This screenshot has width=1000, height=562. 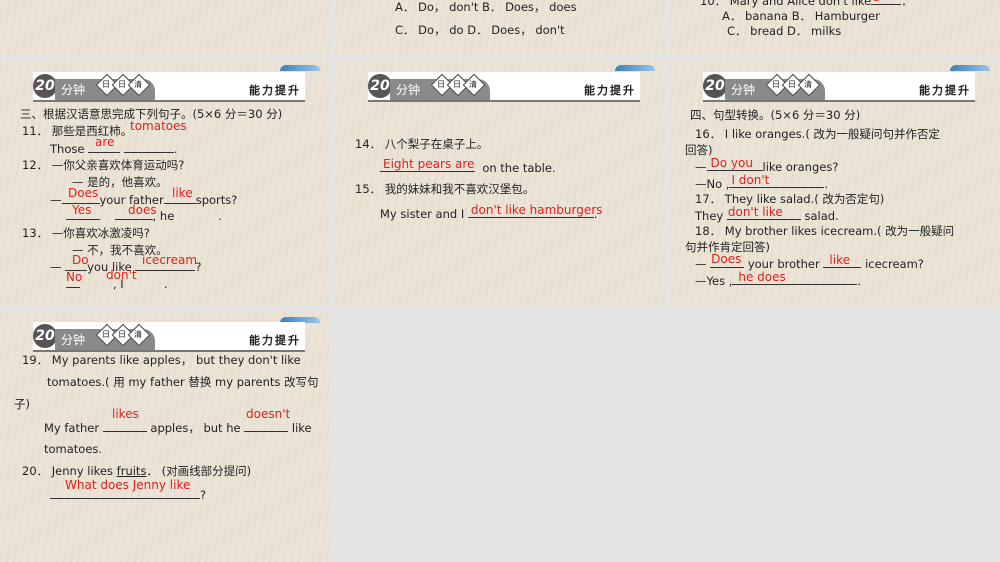 What do you see at coordinates (536, 210) in the screenshot?
I see `q15-answer: don't like hamburgers` at bounding box center [536, 210].